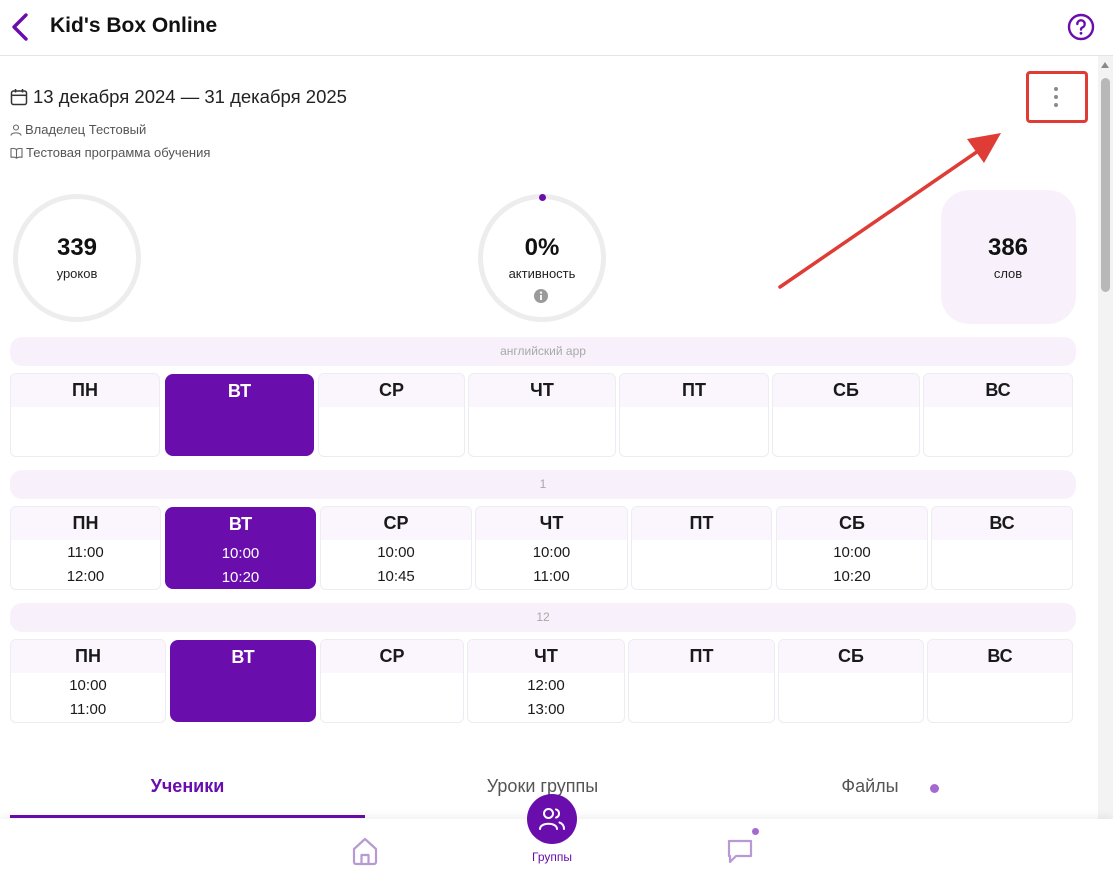 The image size is (1113, 876). I want to click on nav-chat-button, so click(740, 851).